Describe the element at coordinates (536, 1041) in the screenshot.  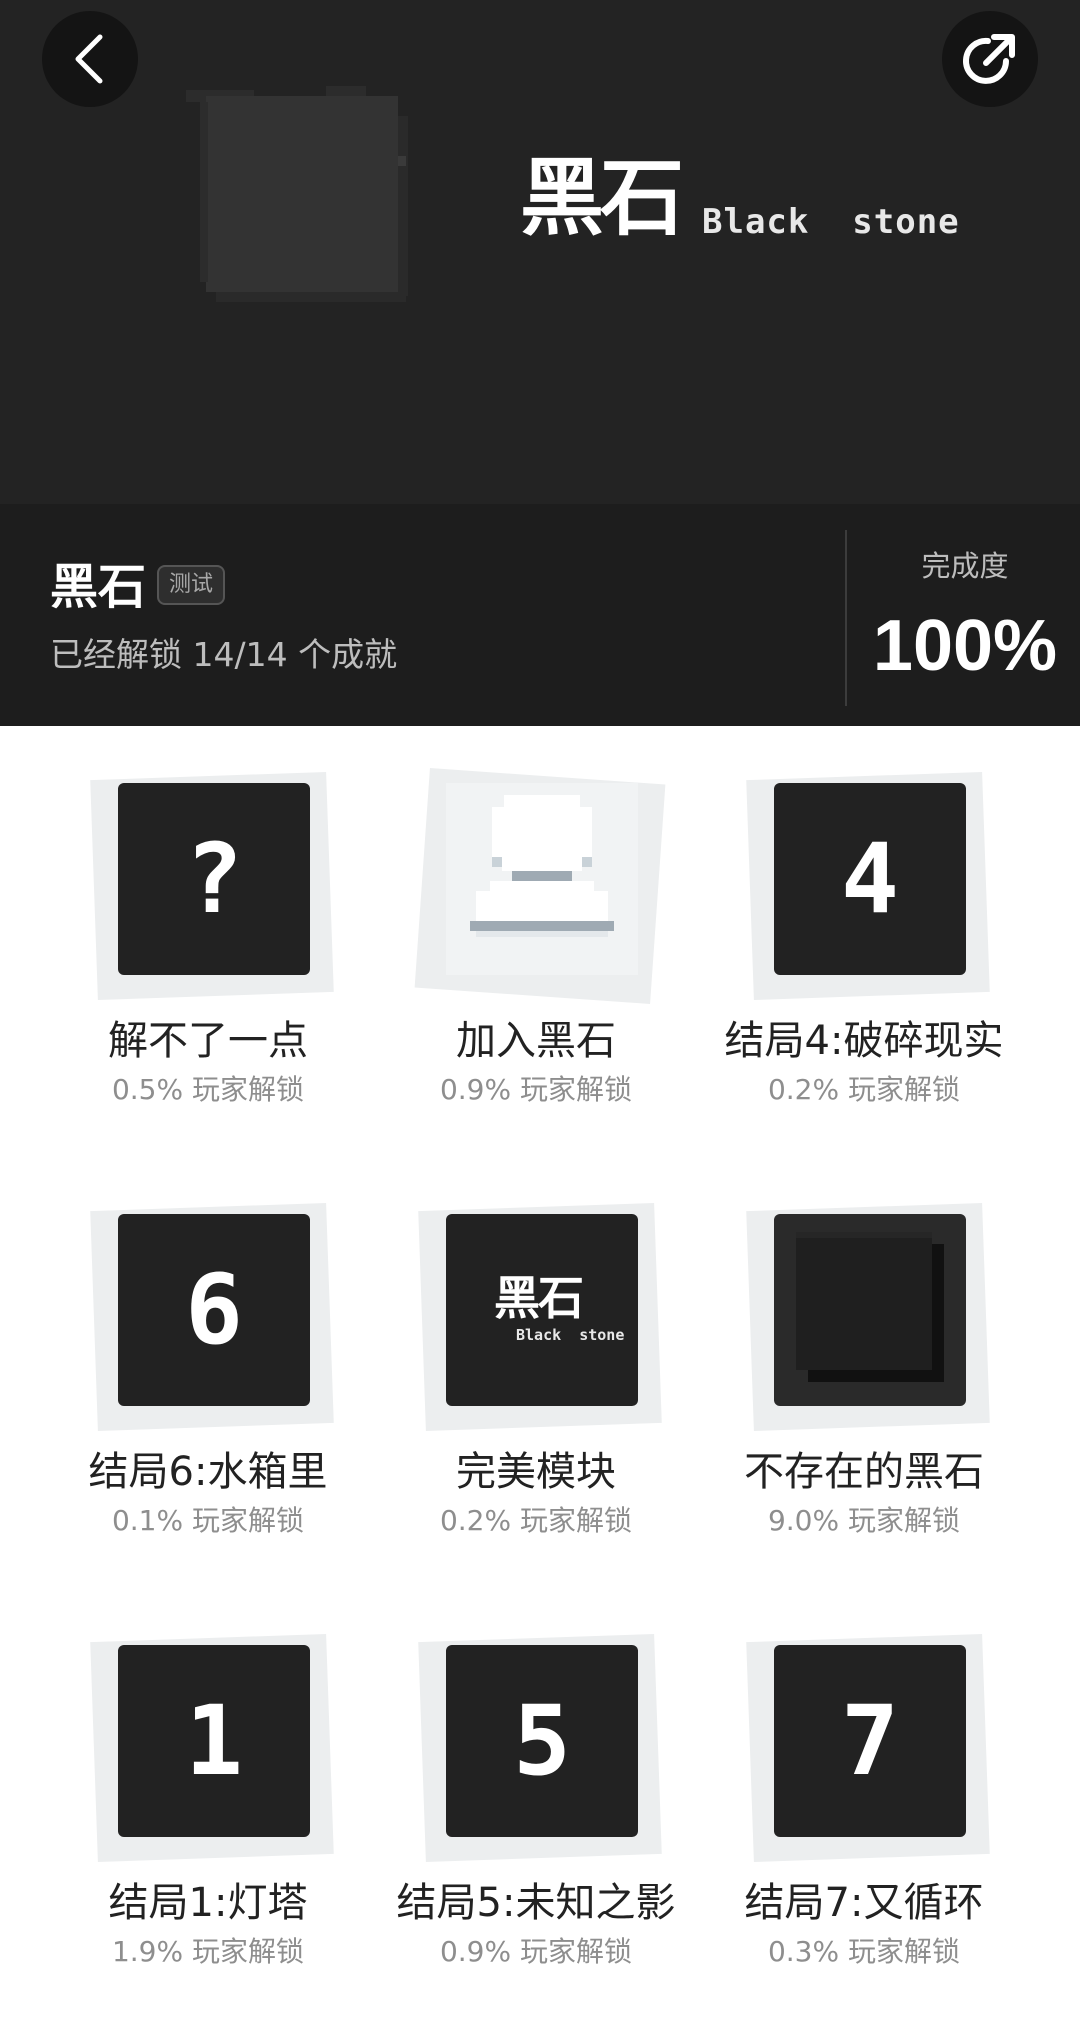
I see `achievement-name: 加入黑石` at that location.